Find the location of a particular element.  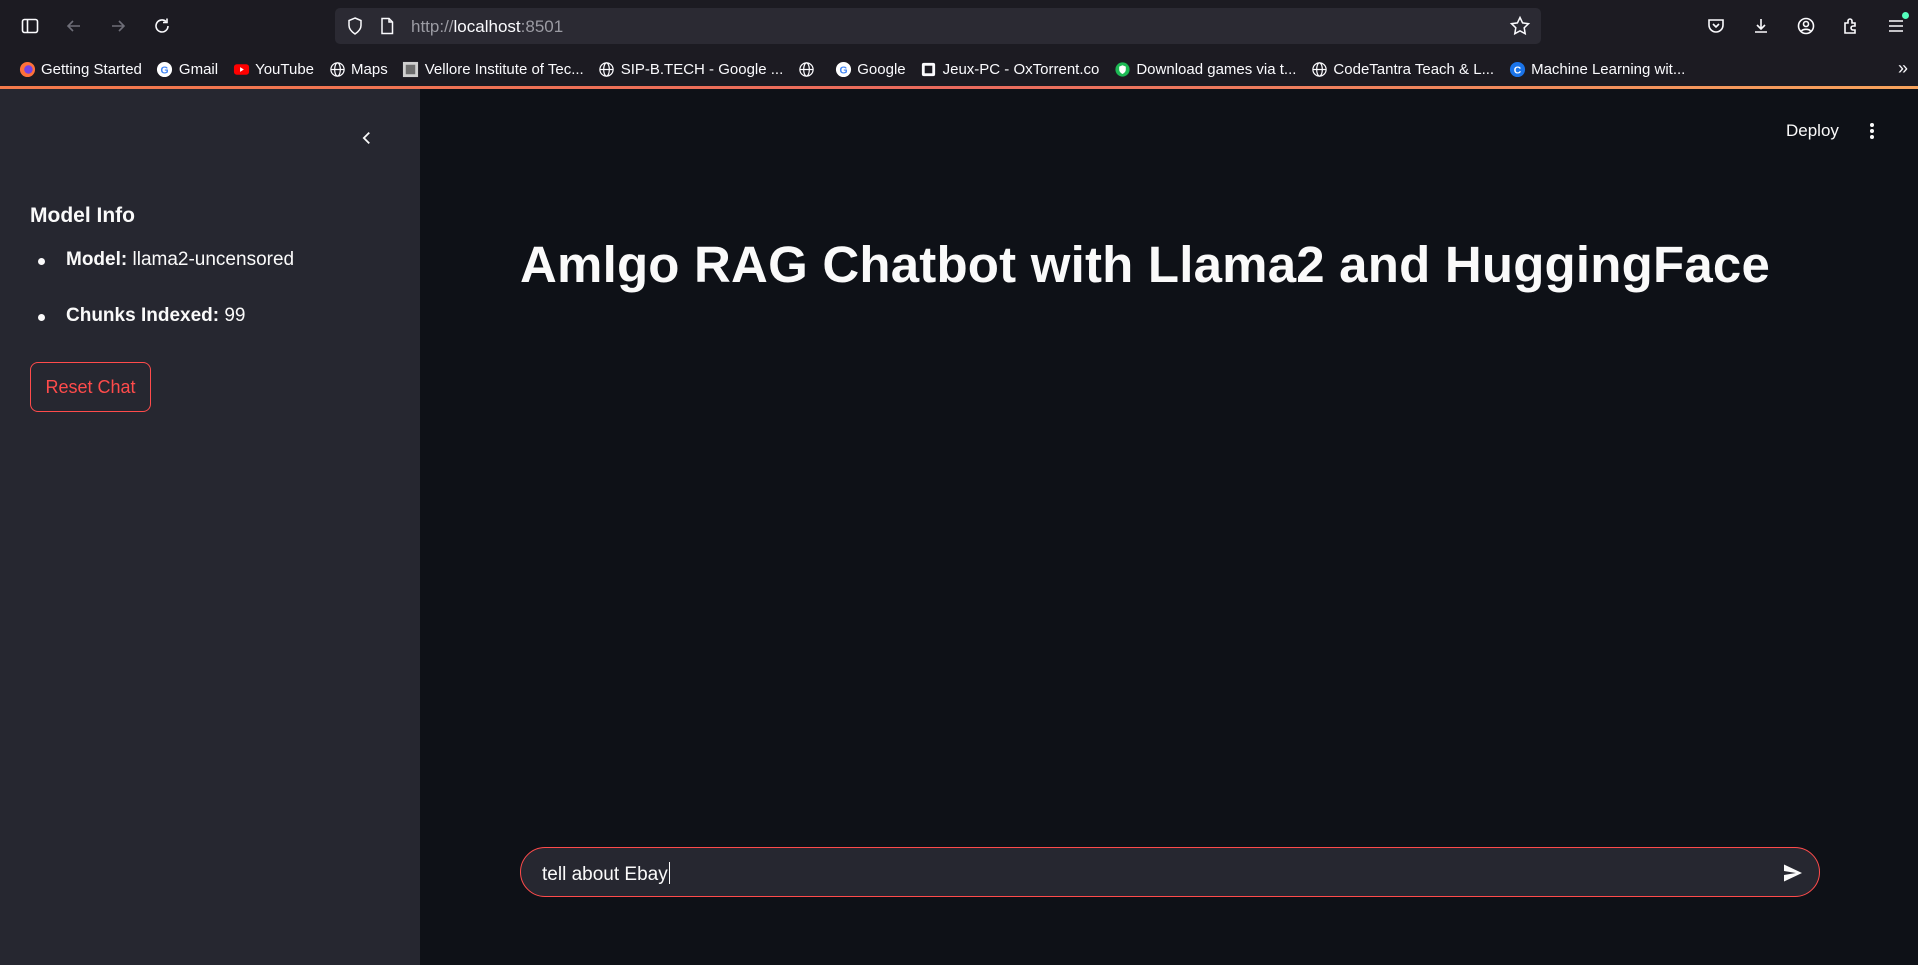

collapse-sidebar-icon is located at coordinates (367, 138).